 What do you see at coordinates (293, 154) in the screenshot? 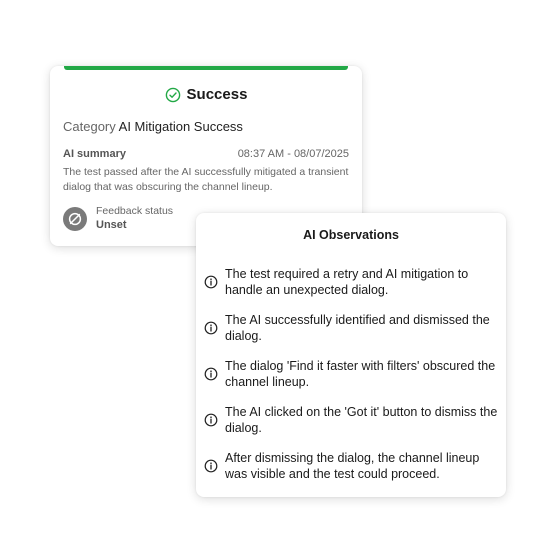
I see `summary-timestamp: 08:37 AM - 08/07/2025` at bounding box center [293, 154].